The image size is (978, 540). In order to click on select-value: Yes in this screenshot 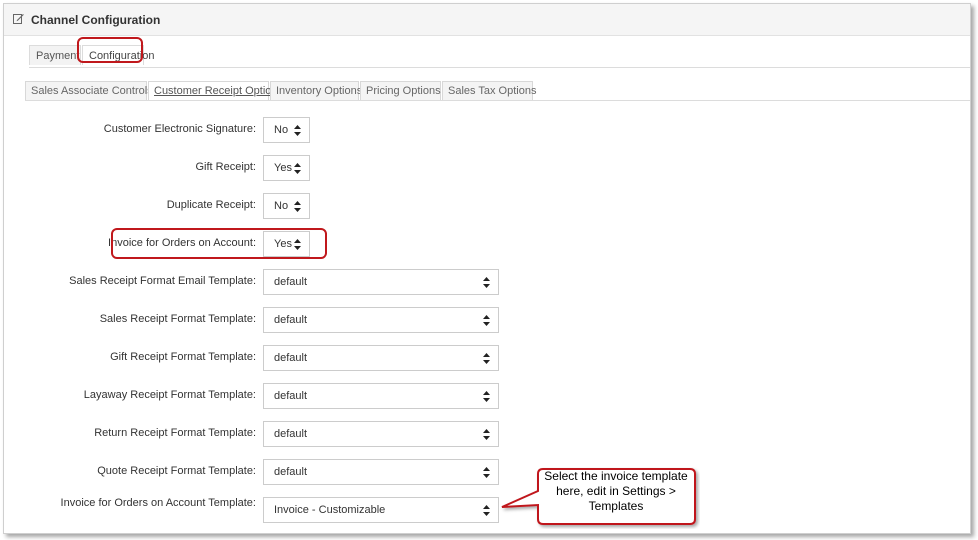, I will do `click(283, 168)`.